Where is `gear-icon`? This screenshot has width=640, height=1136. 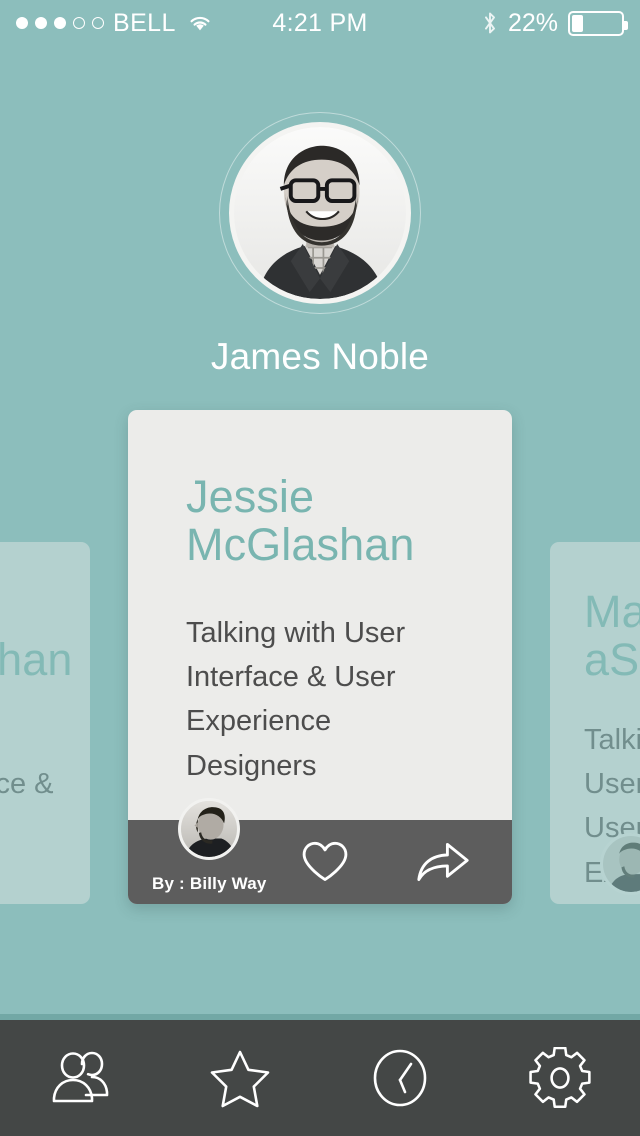 gear-icon is located at coordinates (560, 1077).